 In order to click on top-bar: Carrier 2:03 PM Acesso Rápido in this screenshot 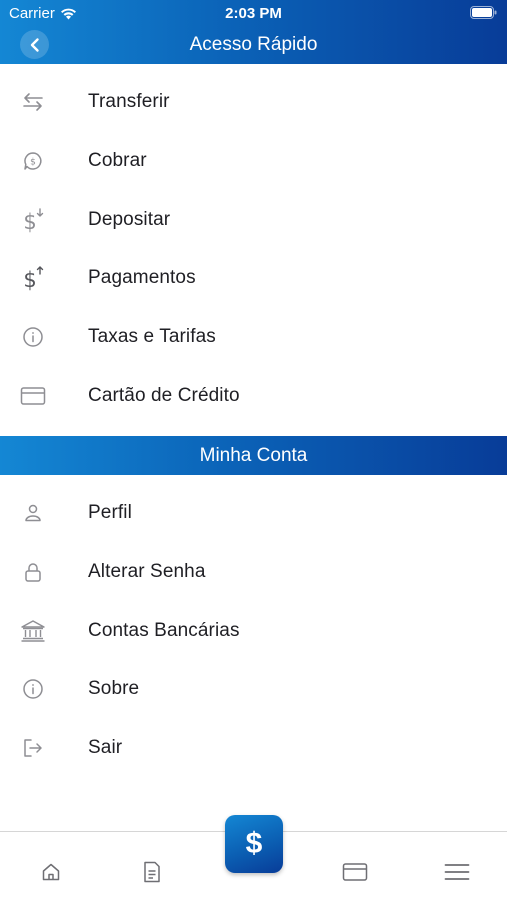, I will do `click(253, 32)`.